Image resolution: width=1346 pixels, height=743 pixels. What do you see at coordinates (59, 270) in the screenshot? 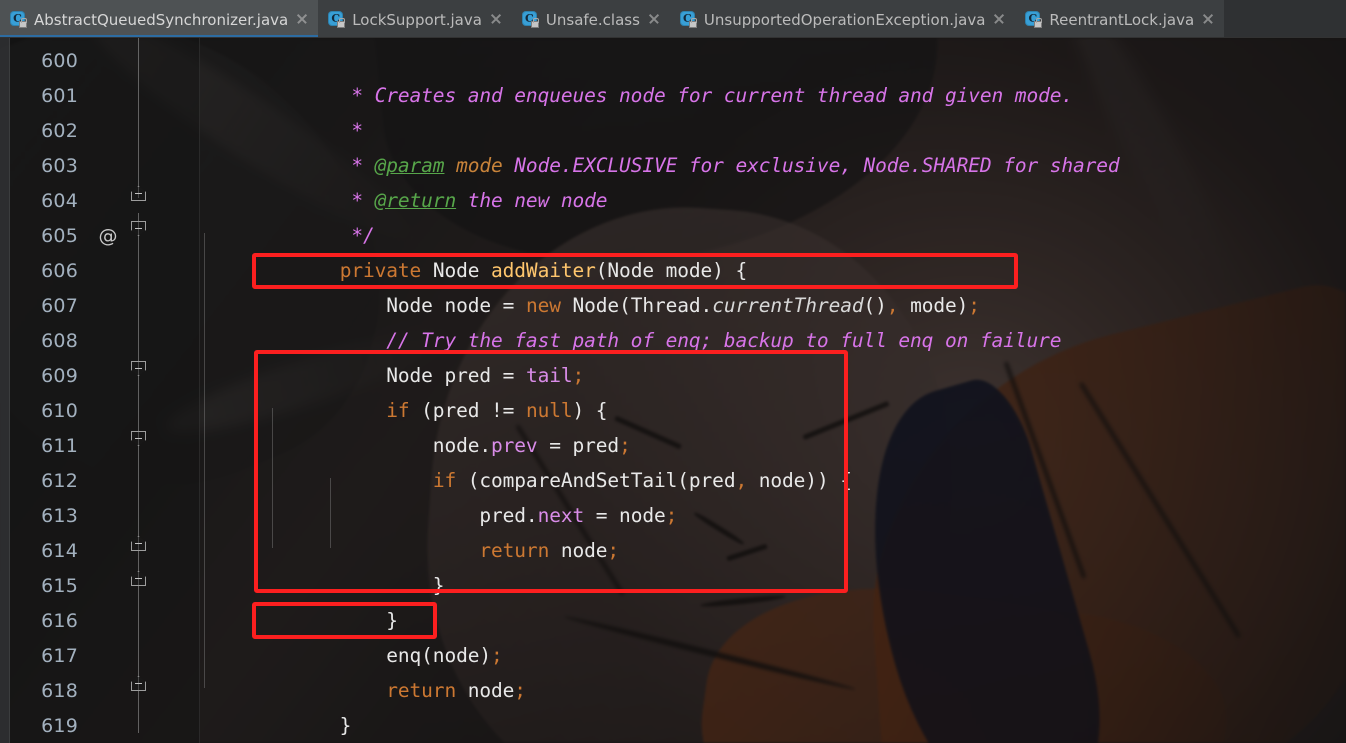
I see `line-number: 606` at bounding box center [59, 270].